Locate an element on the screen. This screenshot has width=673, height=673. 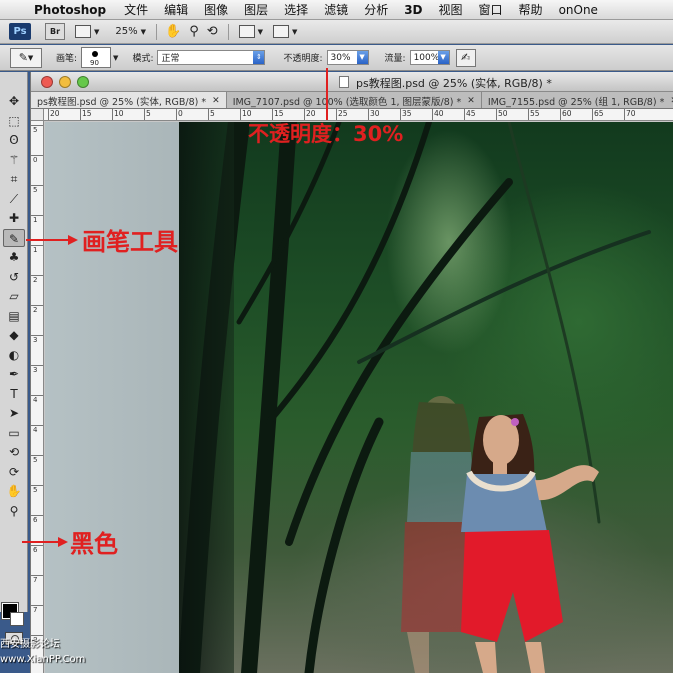
ruler-tick-label: 15 is located at coordinates (86, 114).